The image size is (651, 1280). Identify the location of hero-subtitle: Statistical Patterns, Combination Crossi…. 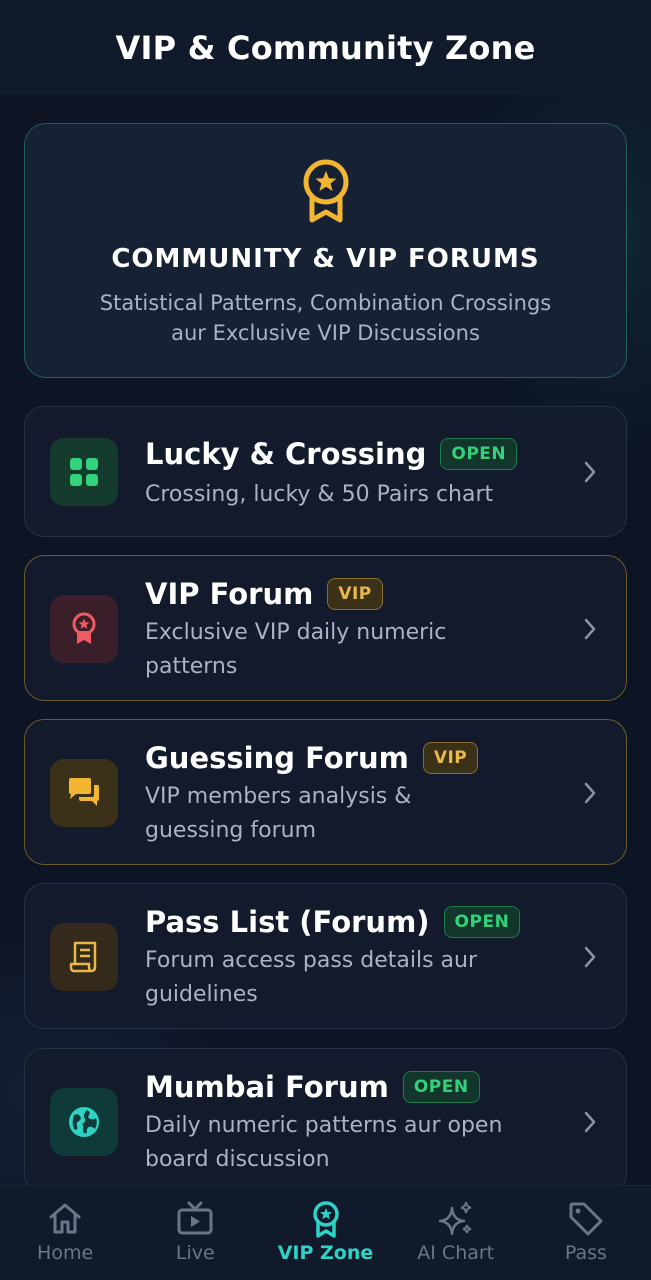
(325, 318).